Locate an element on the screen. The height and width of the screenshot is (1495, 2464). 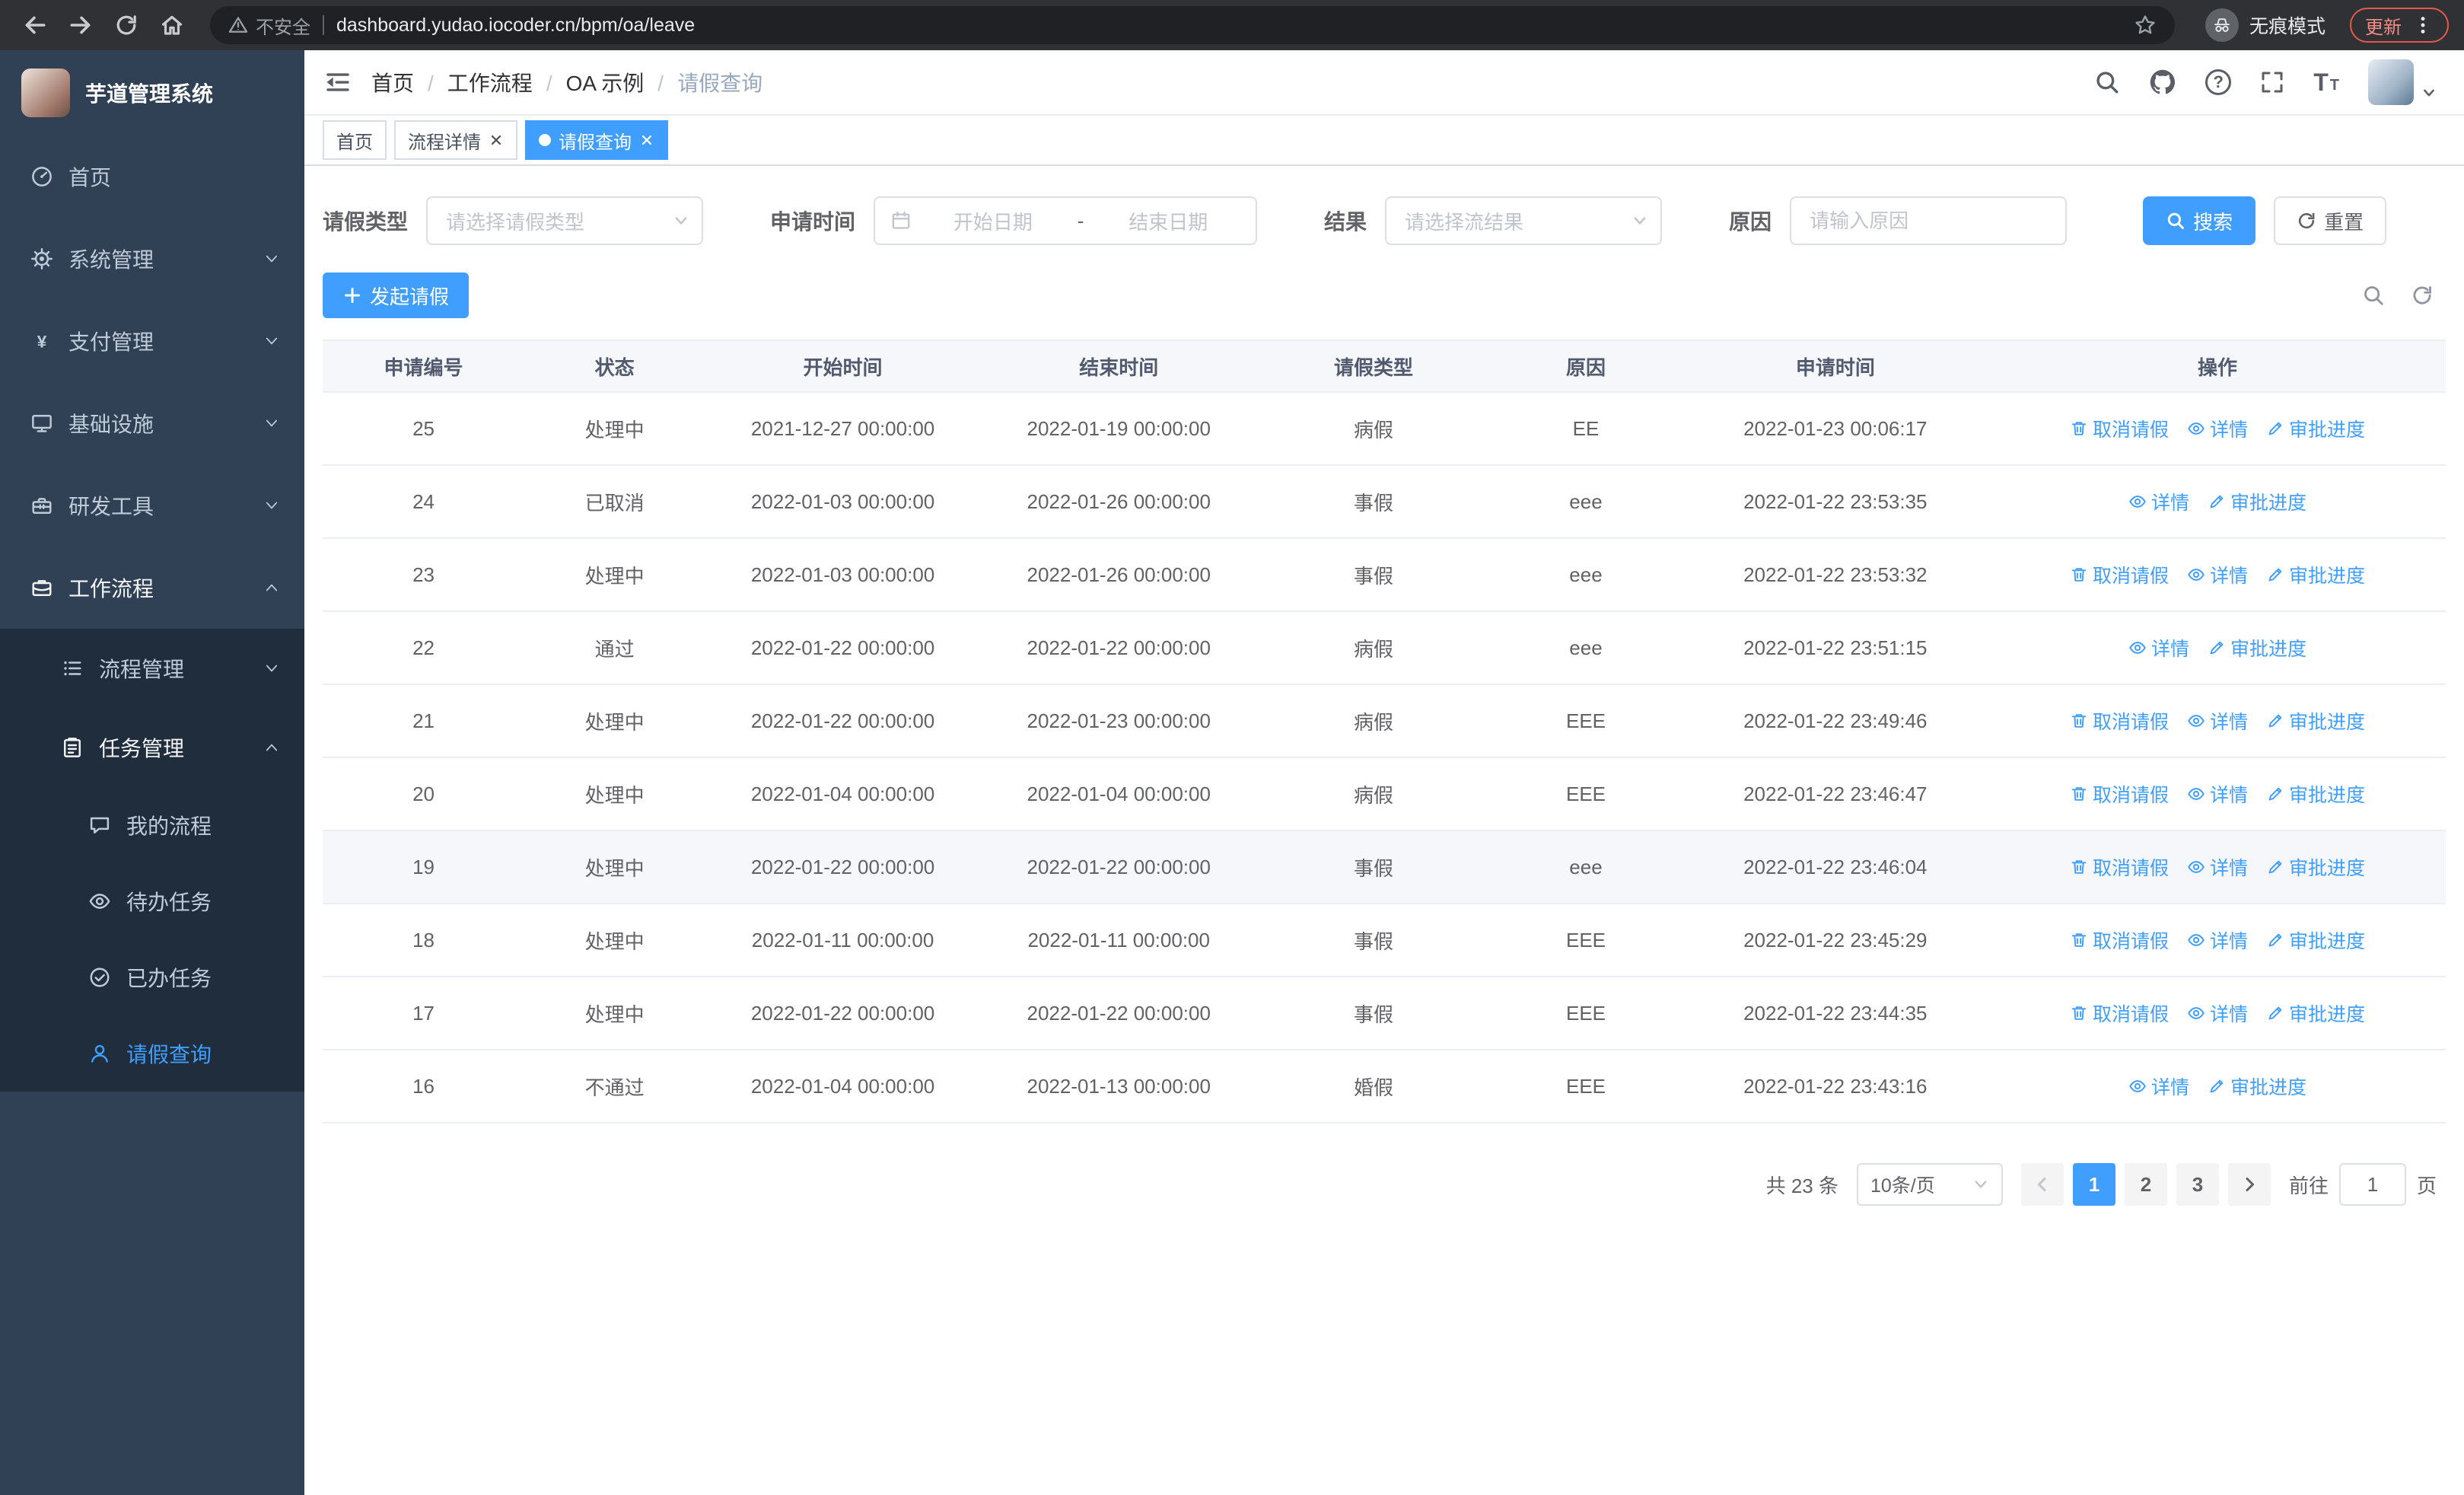
page-button-1: 1 is located at coordinates (2093, 1184).